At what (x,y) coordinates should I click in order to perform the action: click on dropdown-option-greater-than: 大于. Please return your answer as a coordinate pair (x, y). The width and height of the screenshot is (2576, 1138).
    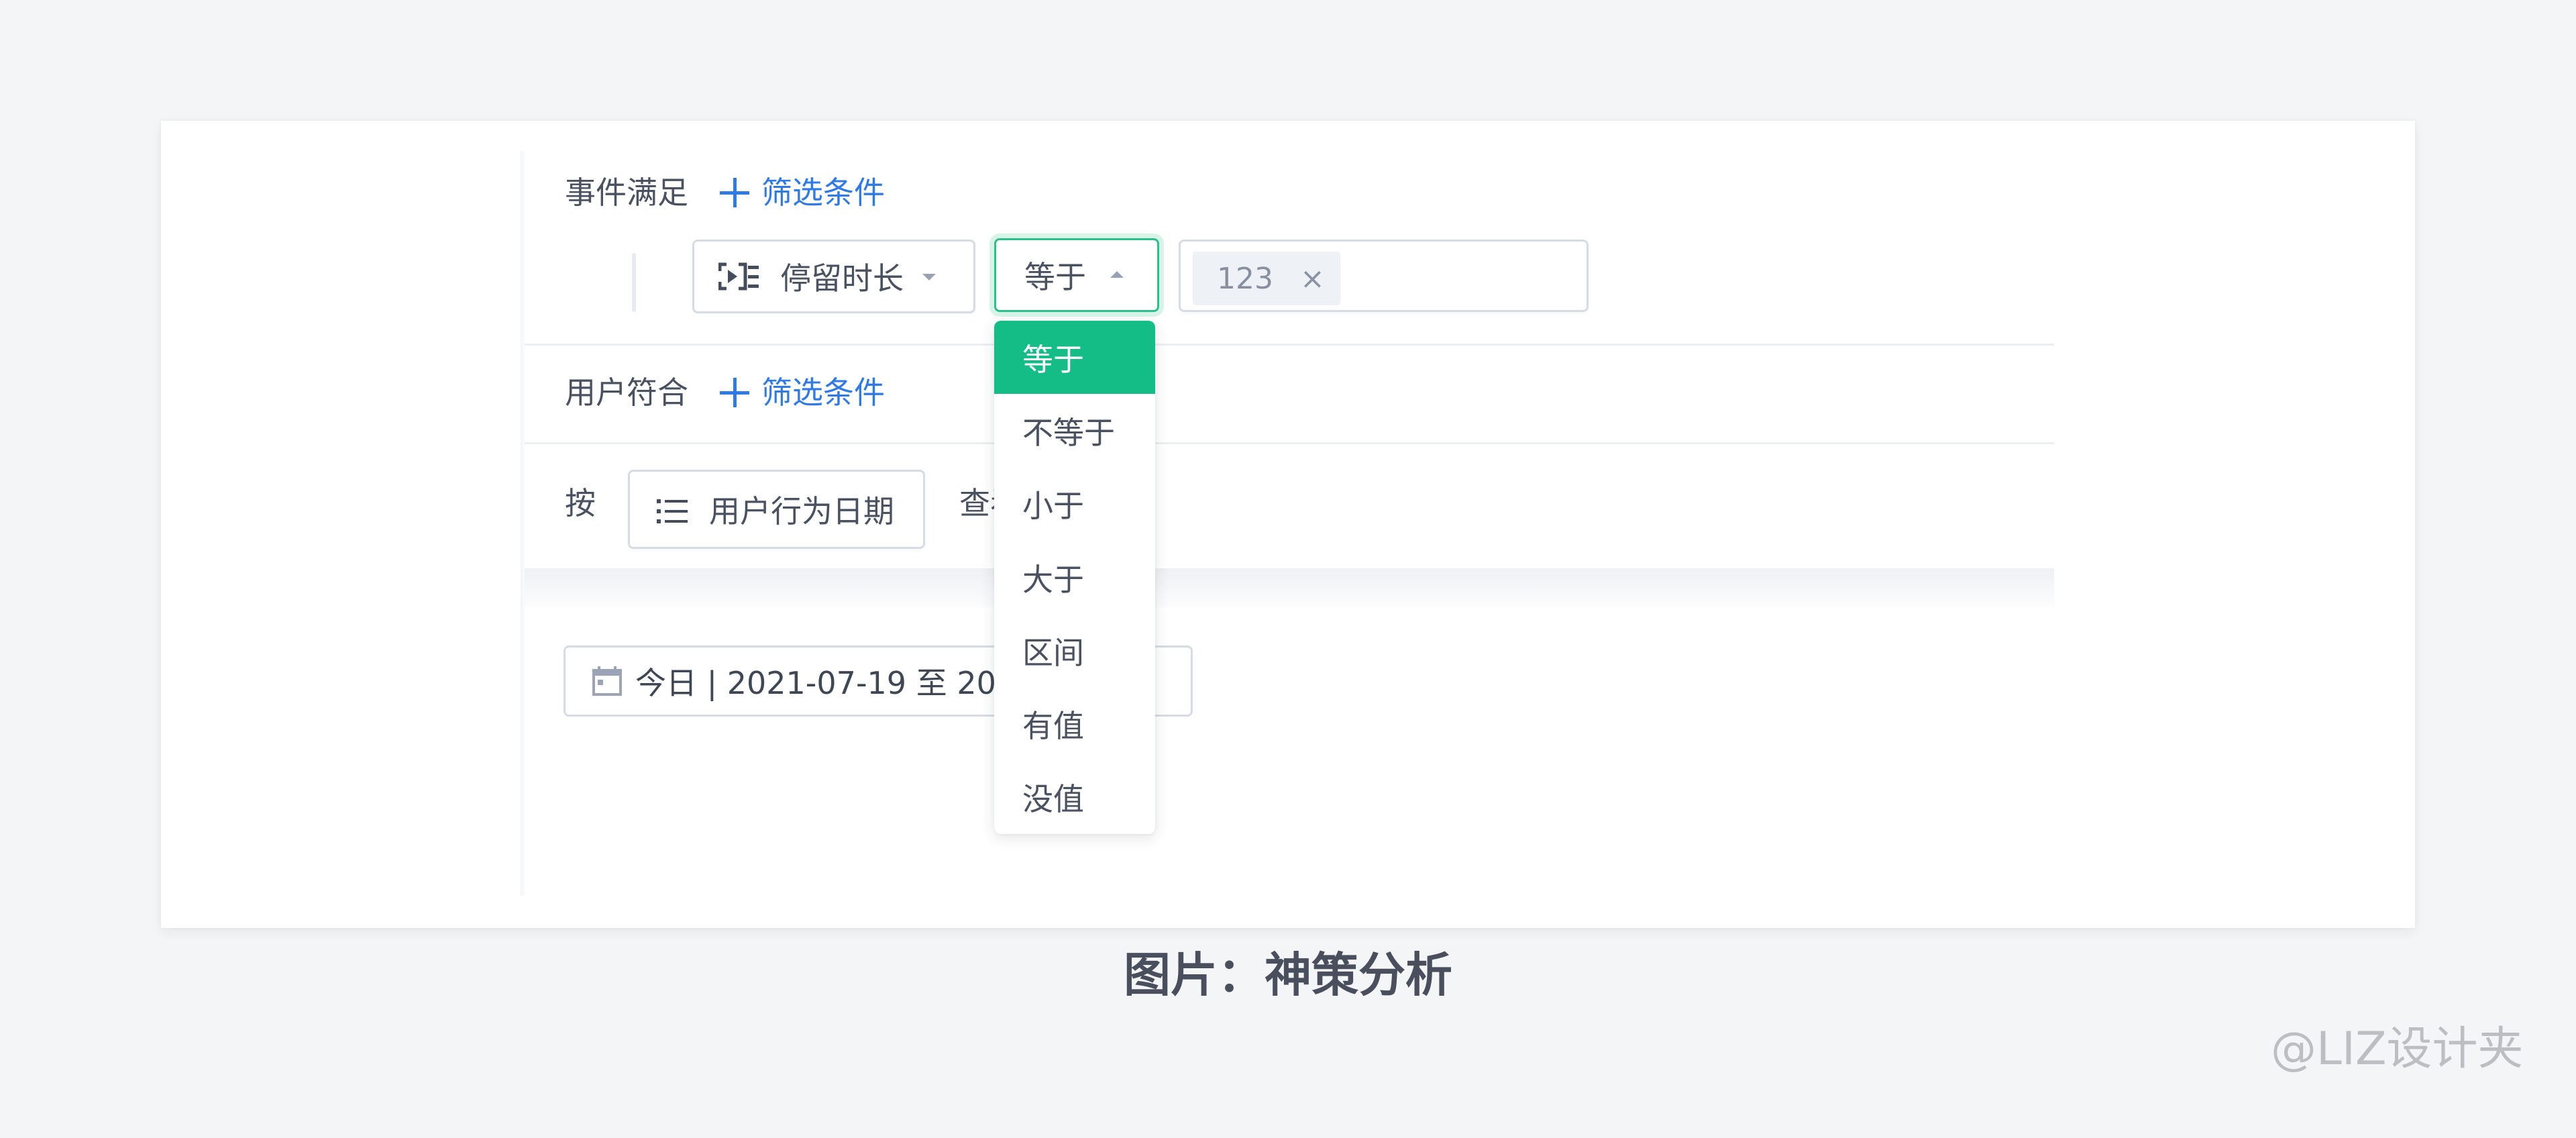
    Looking at the image, I should click on (1074, 577).